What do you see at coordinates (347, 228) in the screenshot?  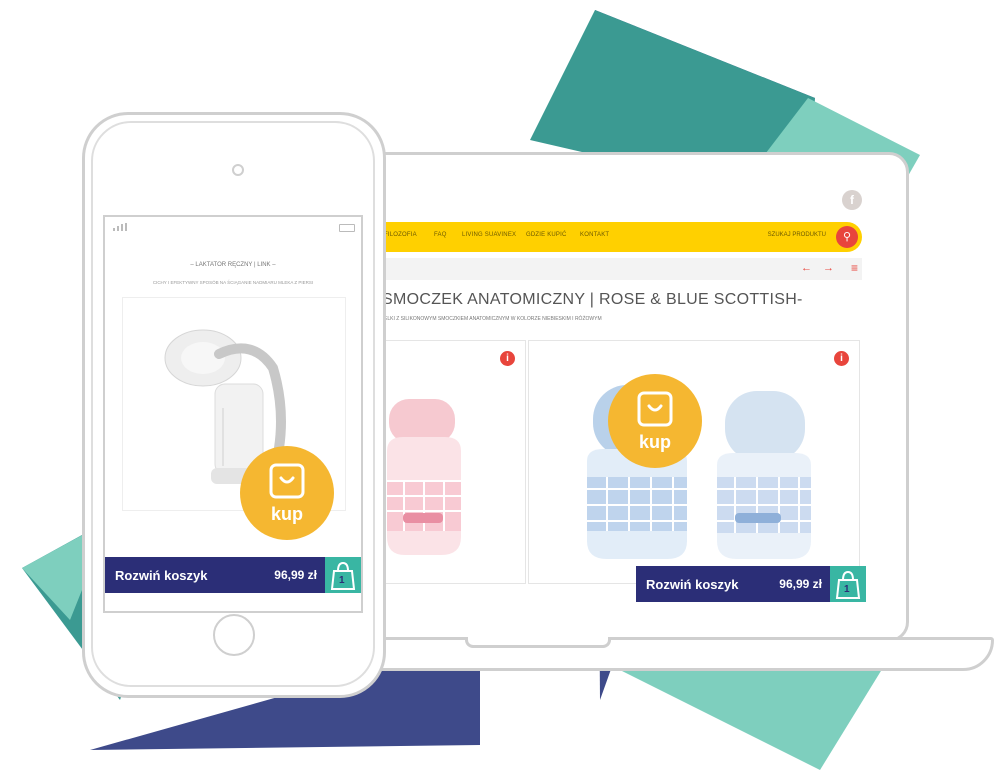 I see `battery-icon` at bounding box center [347, 228].